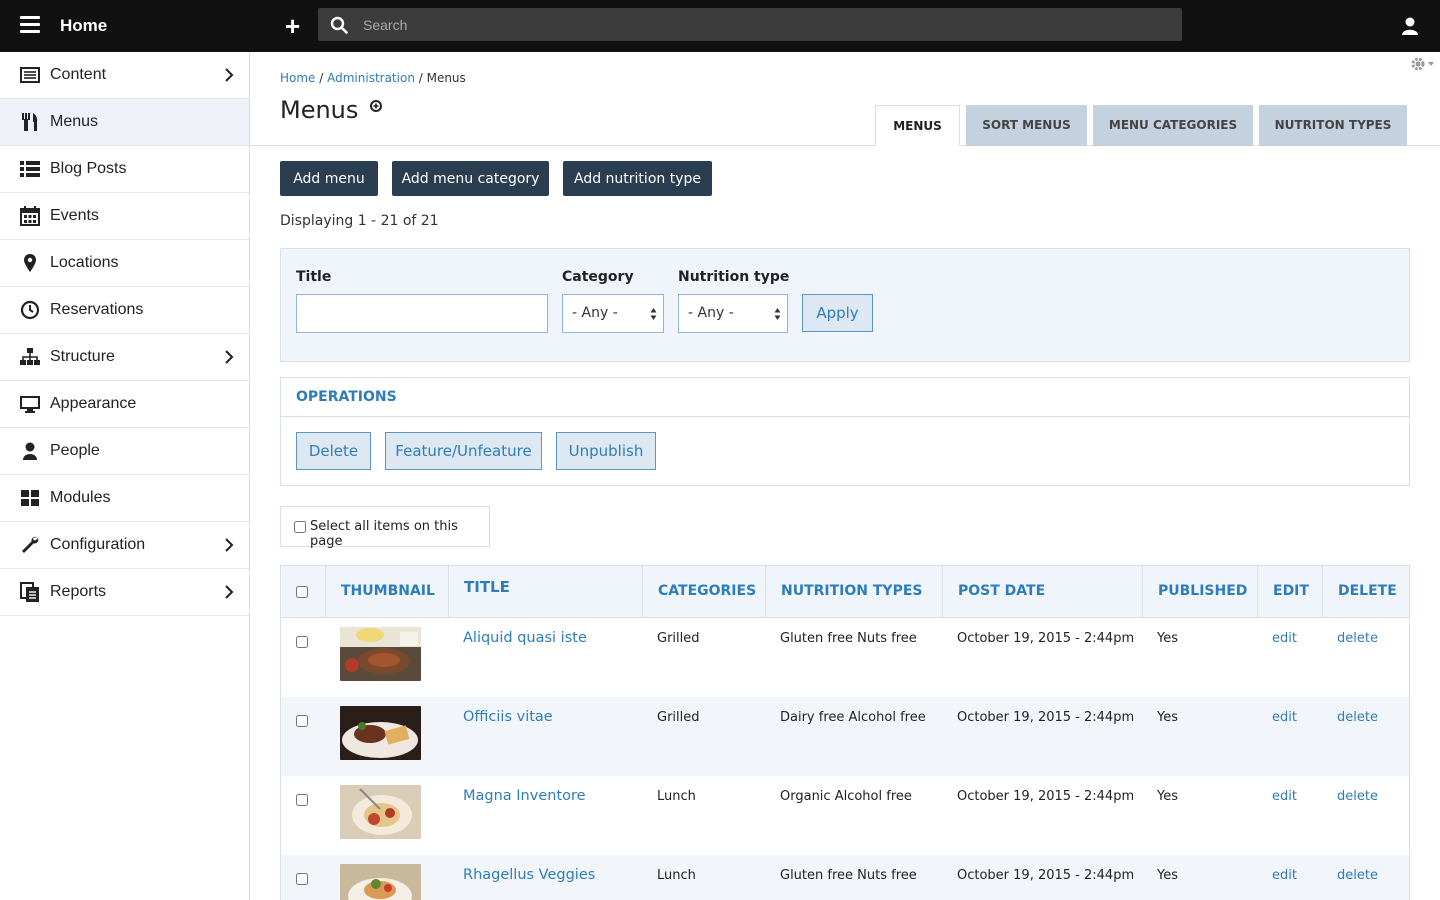 Image resolution: width=1440 pixels, height=900 pixels. Describe the element at coordinates (733, 313) in the screenshot. I see `nutrition-type-select: - Any -` at that location.